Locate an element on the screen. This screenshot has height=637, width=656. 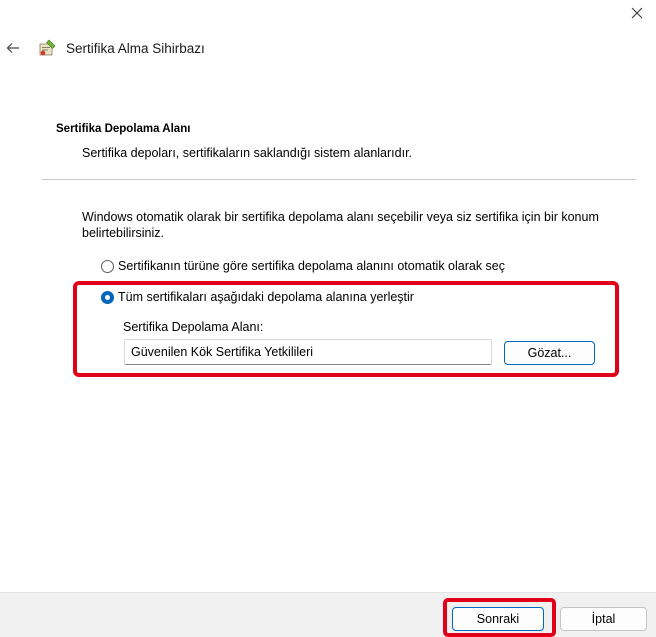
back-button is located at coordinates (13, 48).